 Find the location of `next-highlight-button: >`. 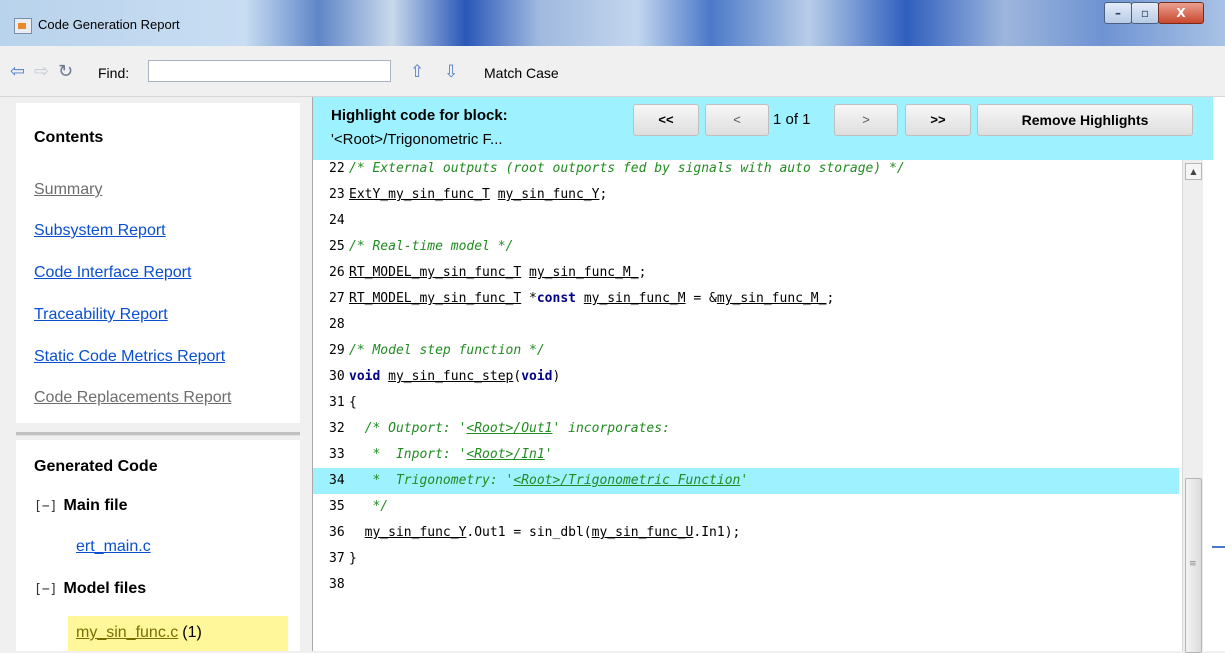

next-highlight-button: > is located at coordinates (866, 120).